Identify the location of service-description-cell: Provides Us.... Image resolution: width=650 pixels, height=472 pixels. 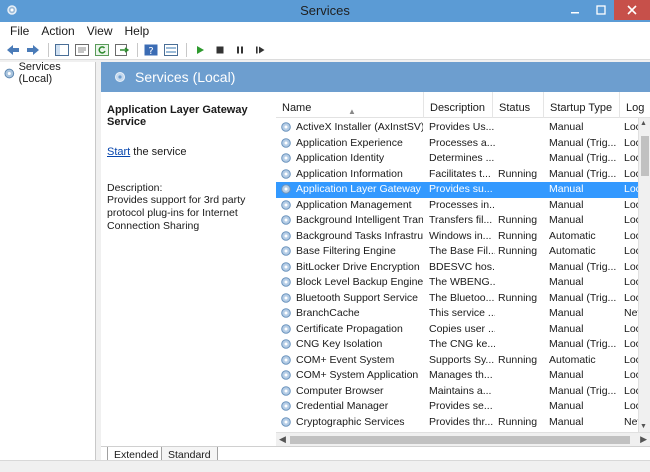
(462, 127).